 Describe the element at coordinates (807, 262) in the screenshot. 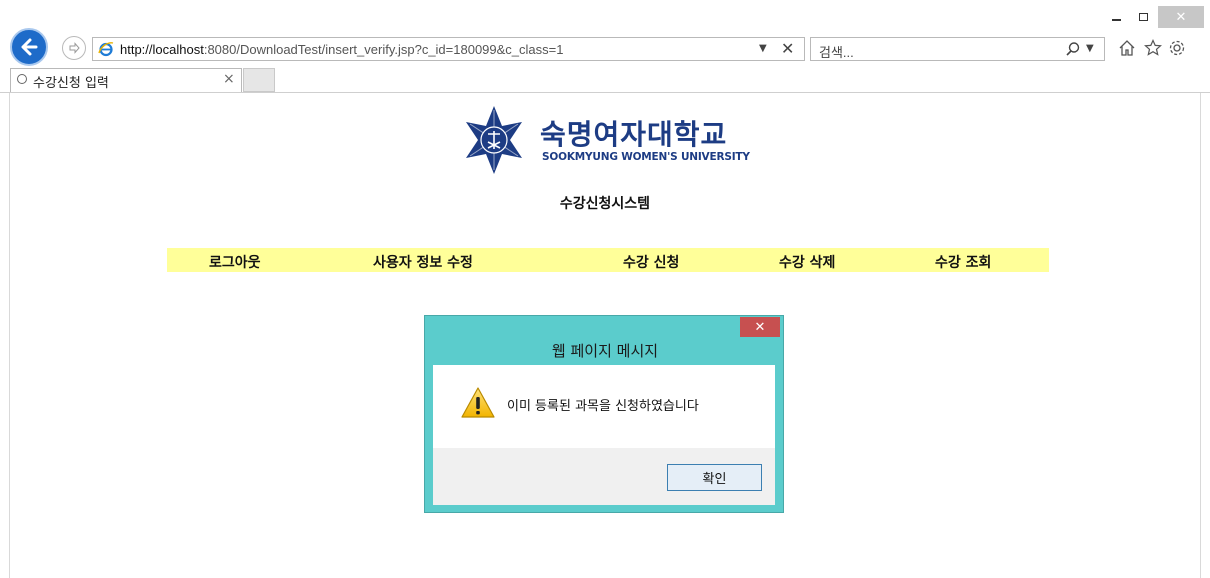

I see `menu-delete-course-link: 수강 삭제` at that location.